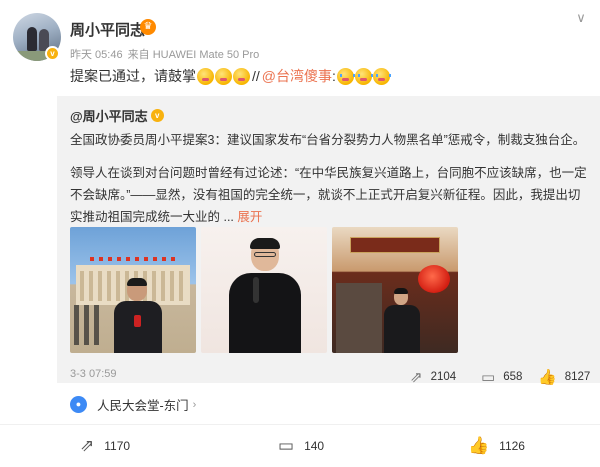  I want to click on post-meta: 昨天 05:46 来自 HUAWEI Mate 50 Pro, so click(165, 54).